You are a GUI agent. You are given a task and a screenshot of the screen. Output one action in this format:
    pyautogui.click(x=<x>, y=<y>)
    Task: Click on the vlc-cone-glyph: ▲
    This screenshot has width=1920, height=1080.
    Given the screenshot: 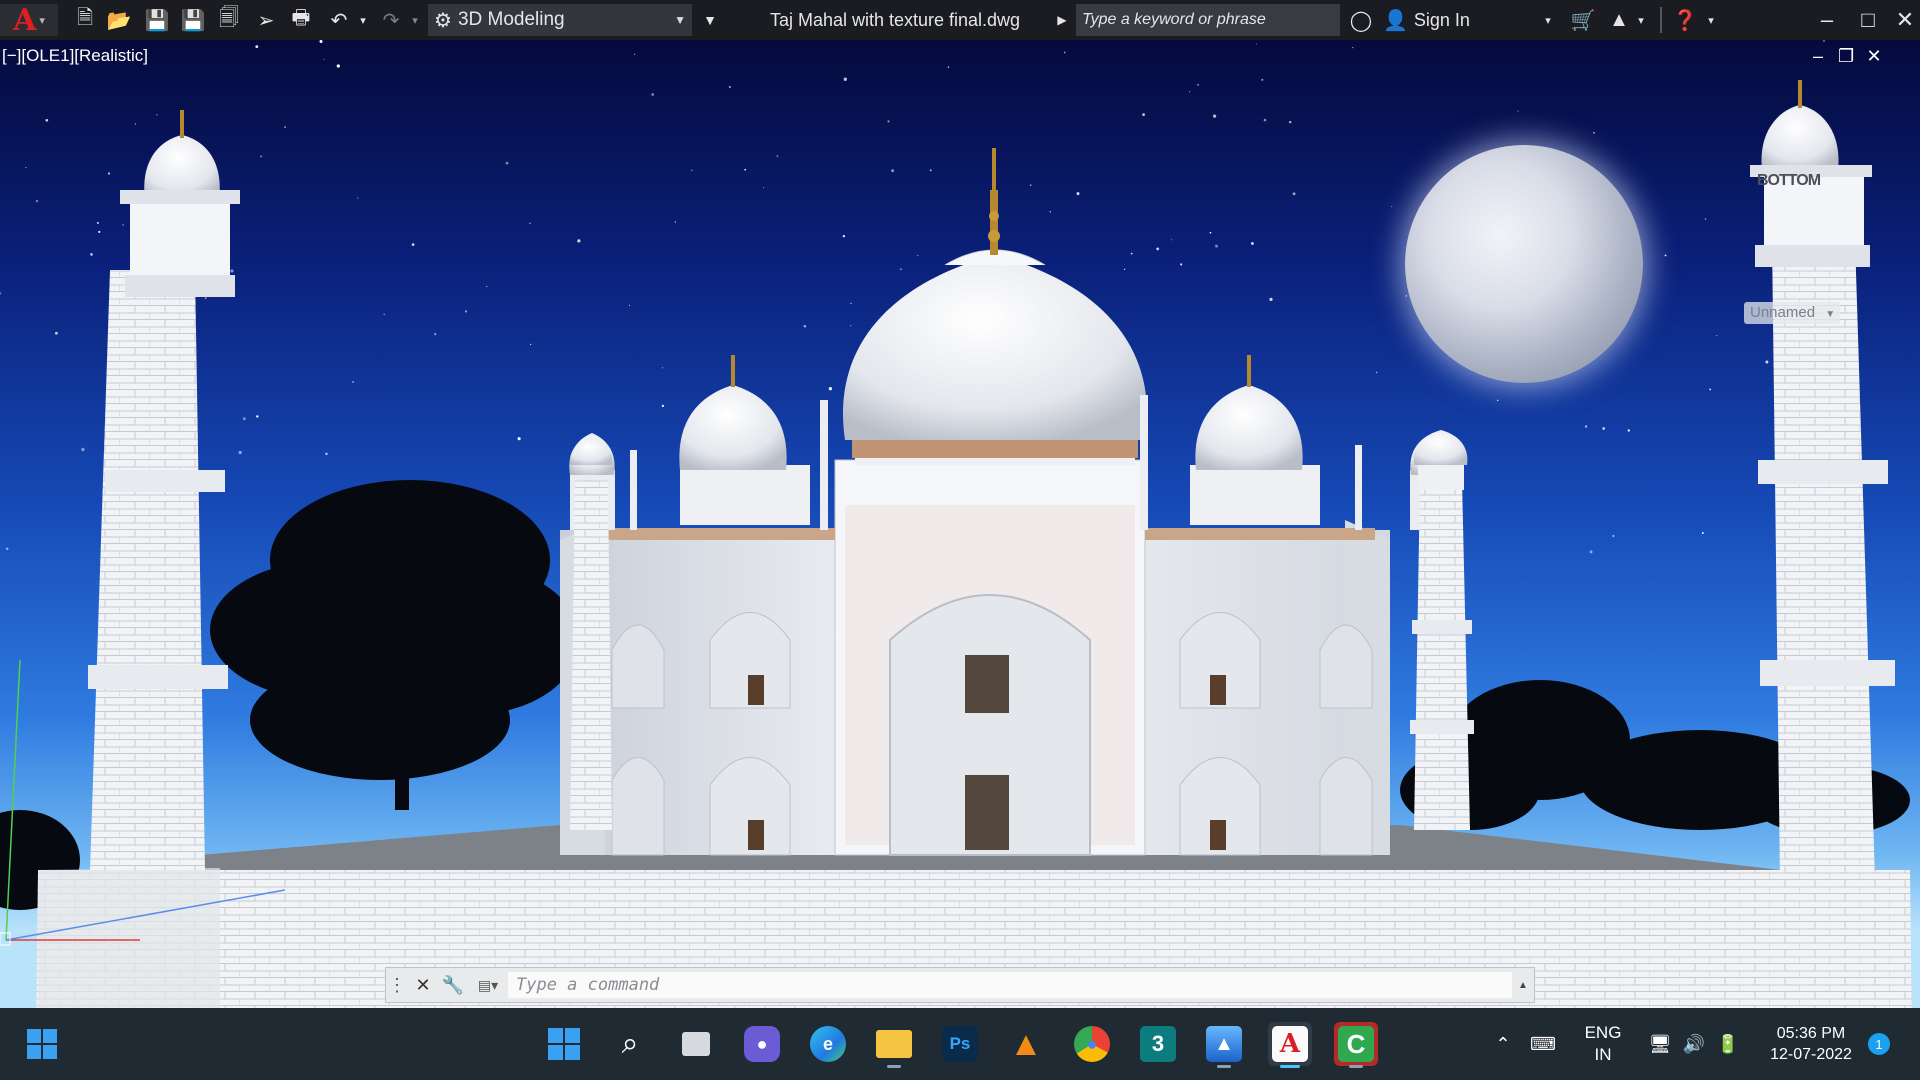 What is the action you would take?
    pyautogui.click(x=1026, y=1043)
    